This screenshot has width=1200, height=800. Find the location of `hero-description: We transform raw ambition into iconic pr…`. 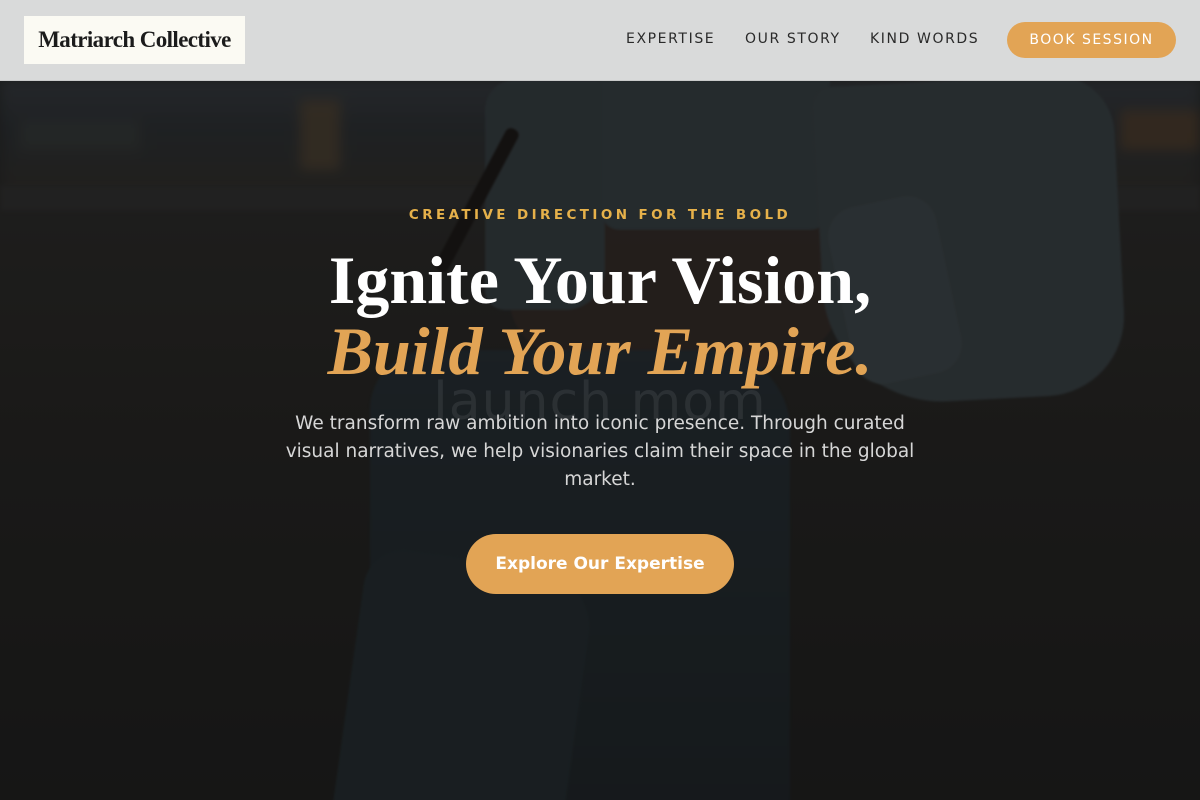

hero-description: We transform raw ambition into iconic pr… is located at coordinates (600, 451).